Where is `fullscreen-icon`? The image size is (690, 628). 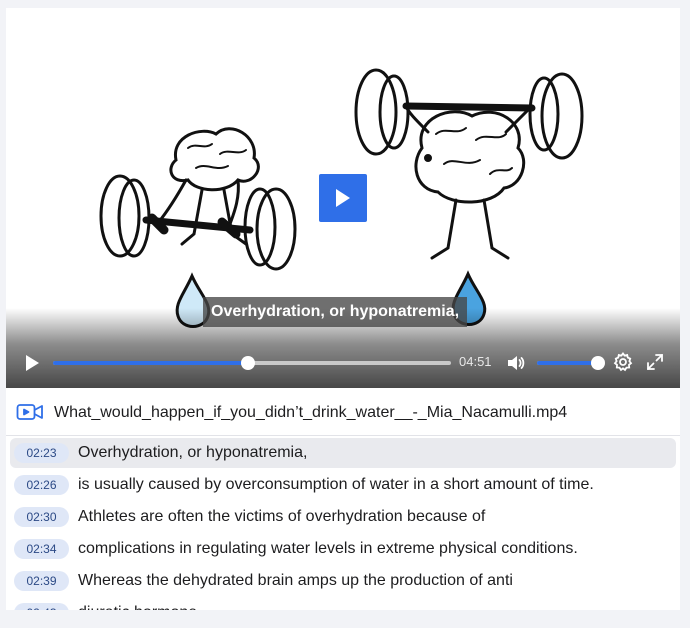
fullscreen-icon is located at coordinates (655, 362).